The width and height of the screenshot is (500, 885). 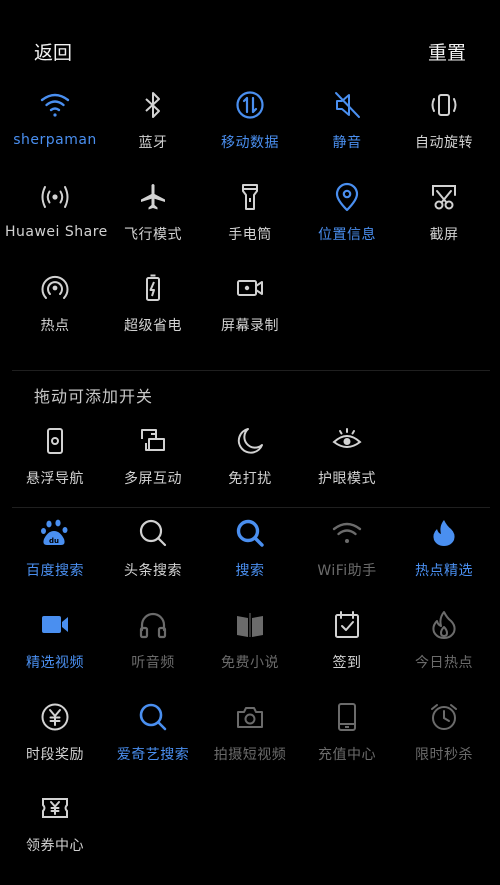 What do you see at coordinates (55, 140) in the screenshot?
I see `tile-label: sherpaman` at bounding box center [55, 140].